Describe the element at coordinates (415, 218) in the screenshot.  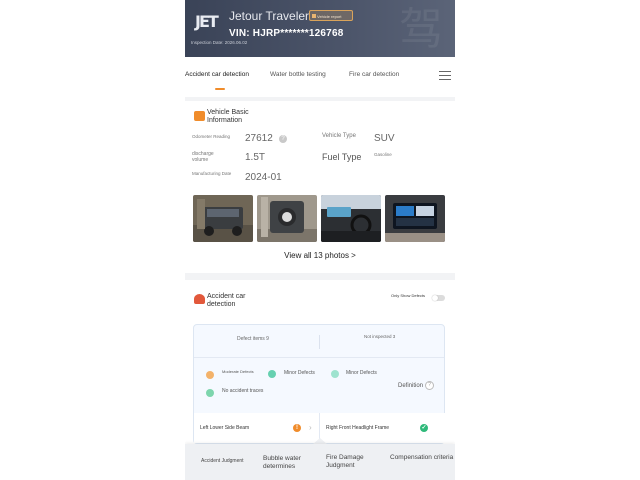
I see `vehicle-photo-dashboard` at that location.